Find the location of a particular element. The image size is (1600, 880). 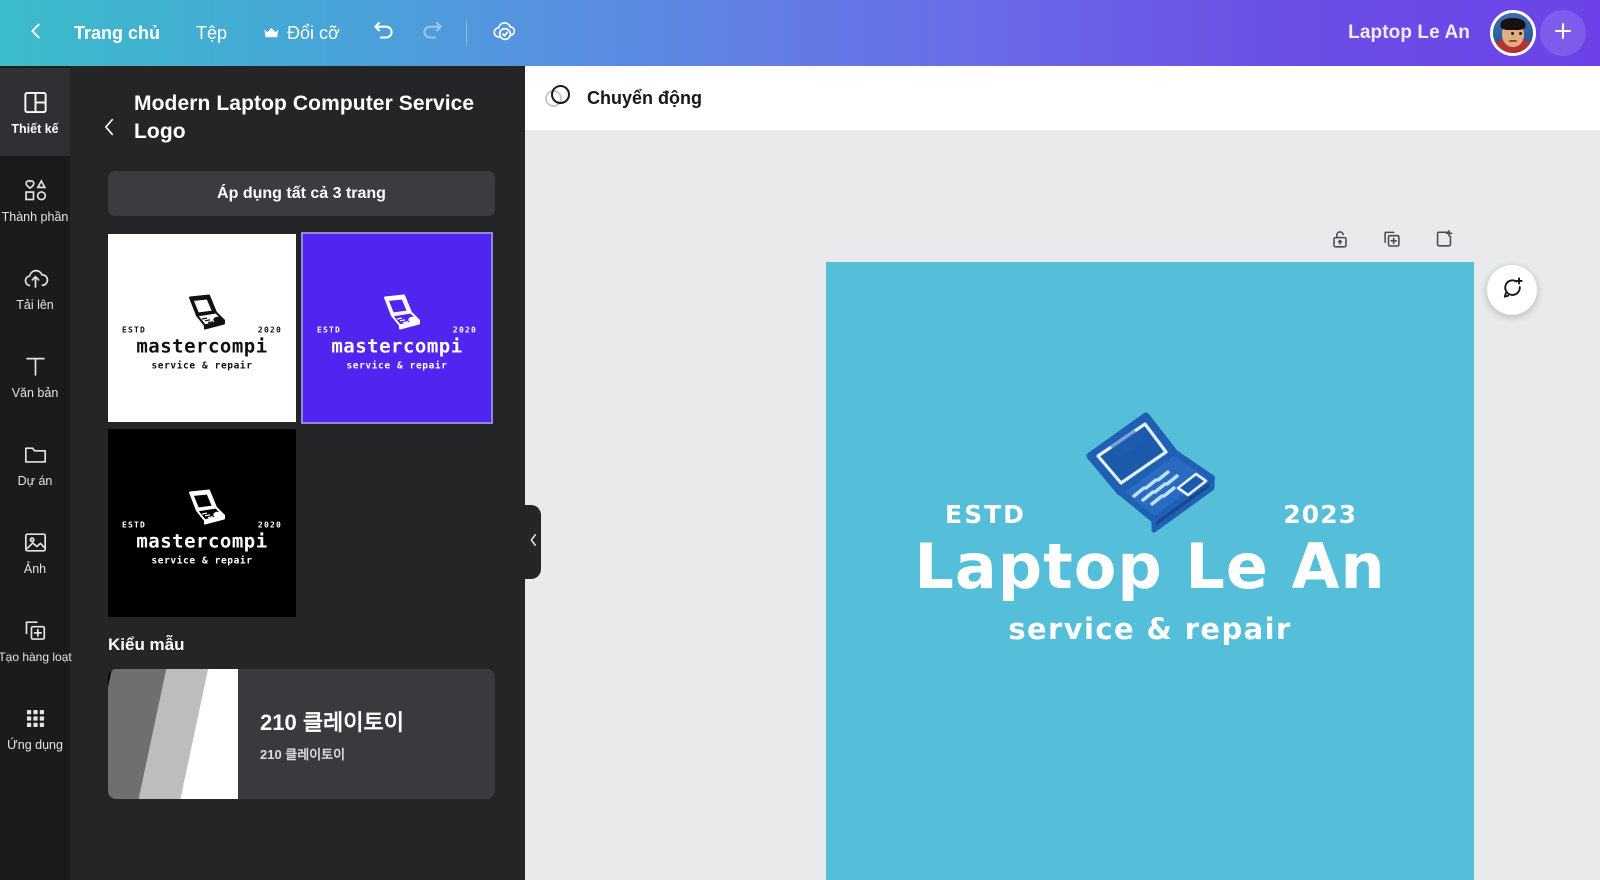

sidebar-item-text: Văn bản is located at coordinates (35, 376).